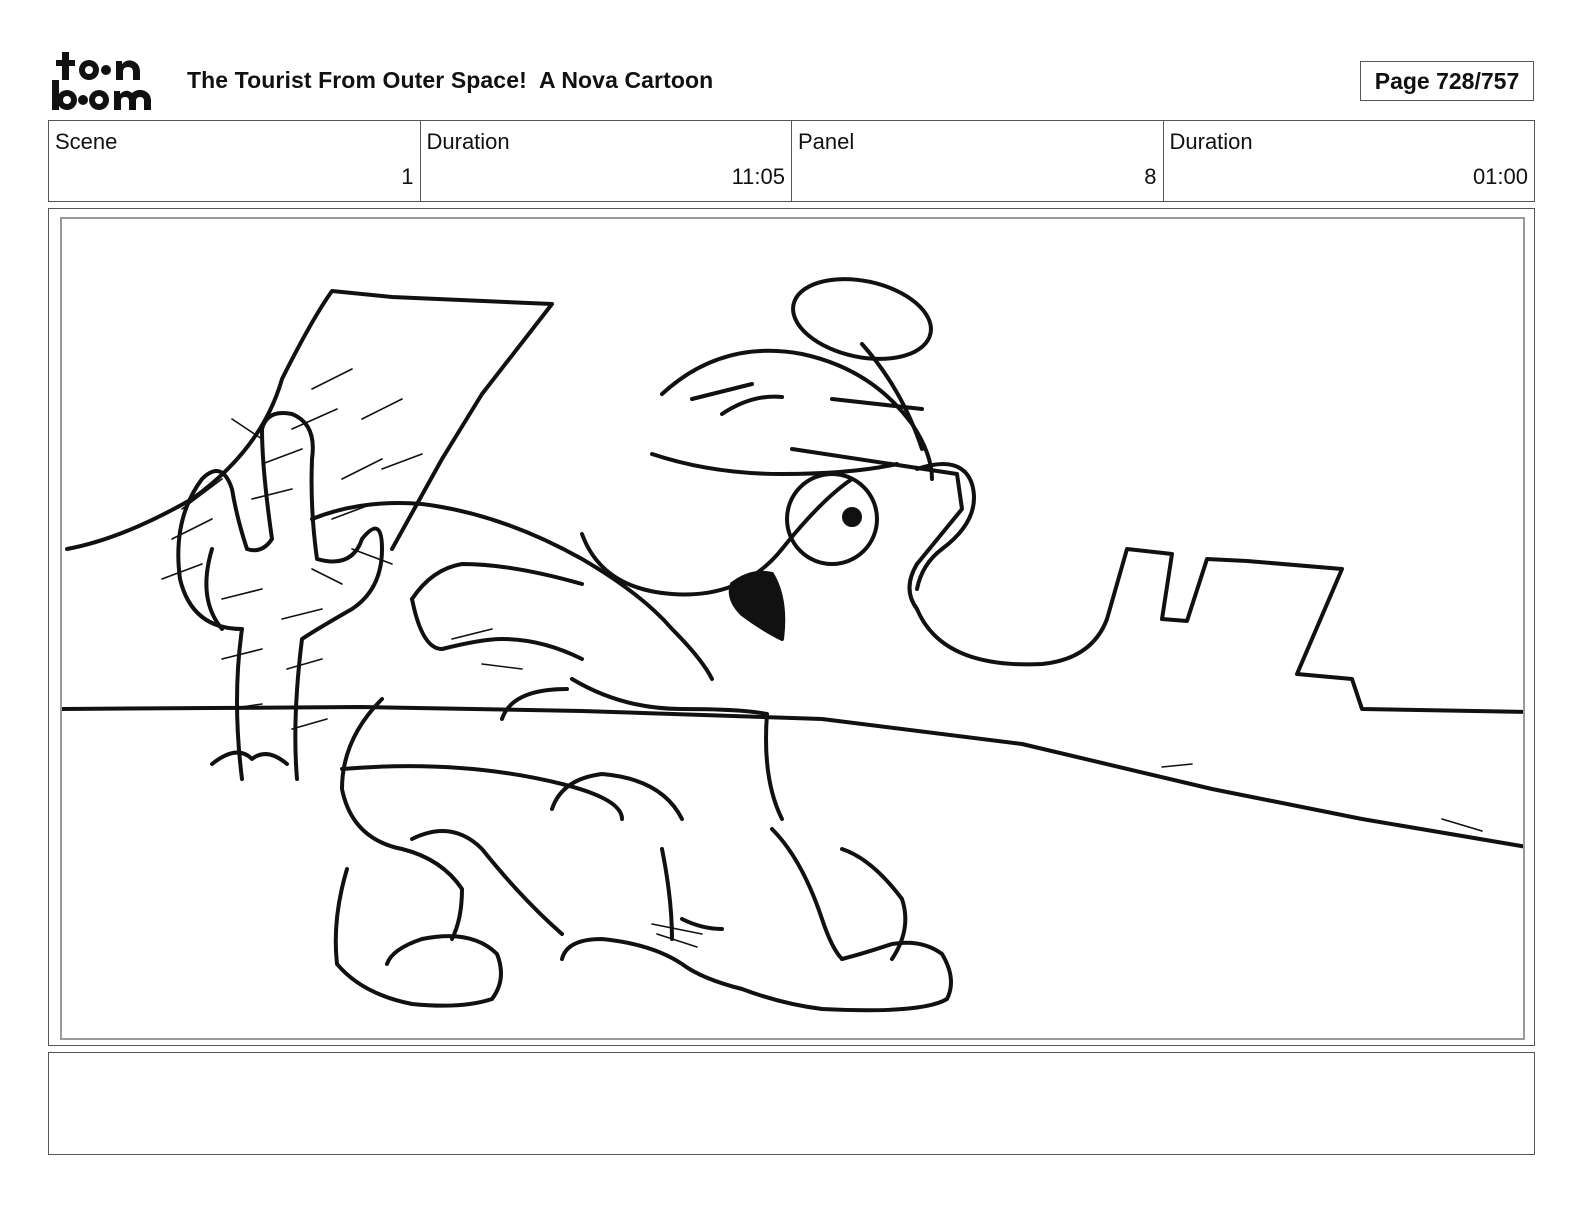  What do you see at coordinates (1211, 141) in the screenshot?
I see `panel-duration-label: Duration` at bounding box center [1211, 141].